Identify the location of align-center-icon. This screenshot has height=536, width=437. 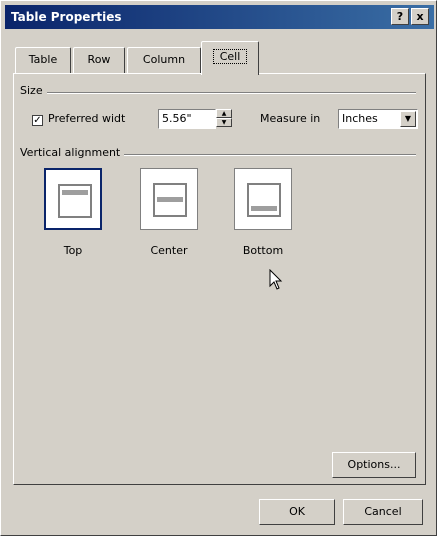
(170, 200).